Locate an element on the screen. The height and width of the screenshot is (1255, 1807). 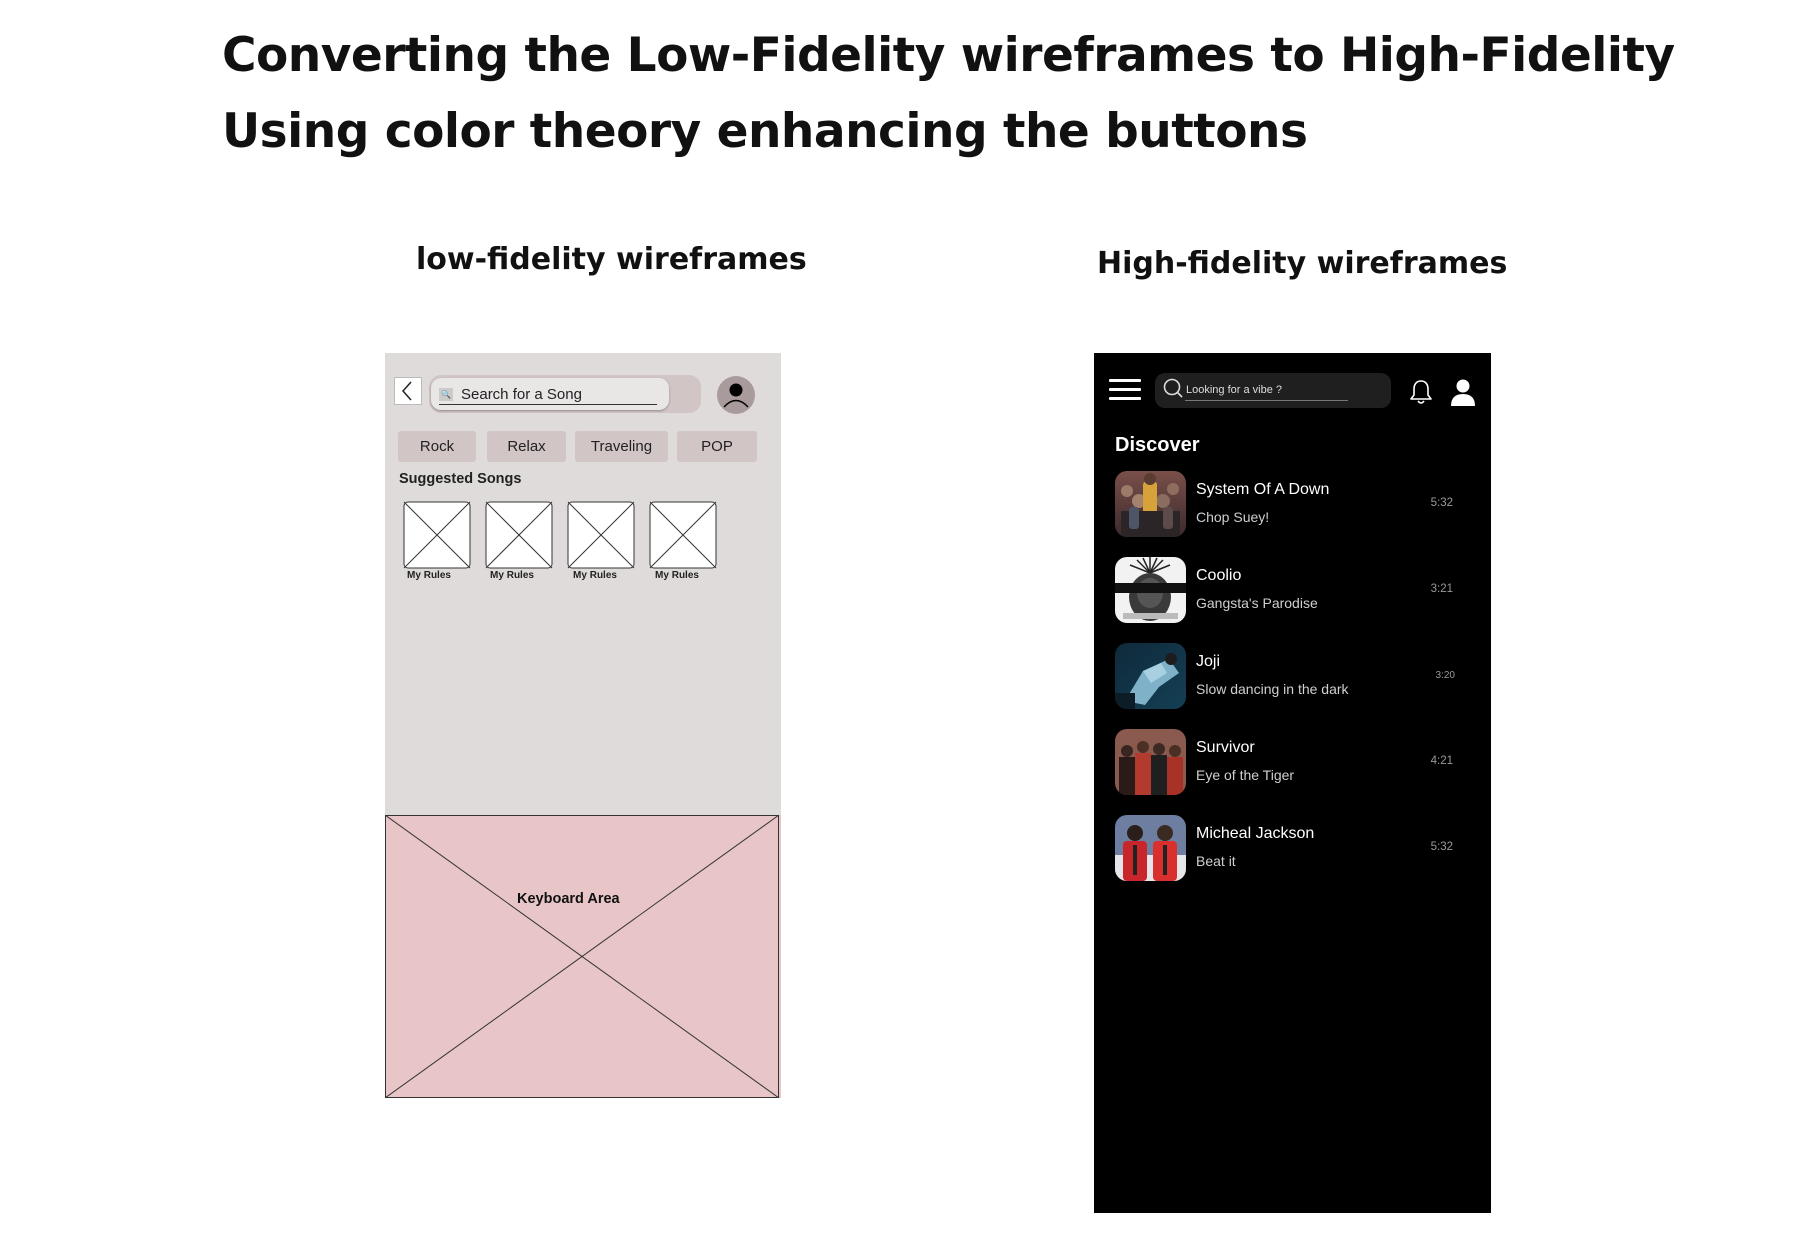
song-duration: 3:20 is located at coordinates (1445, 675).